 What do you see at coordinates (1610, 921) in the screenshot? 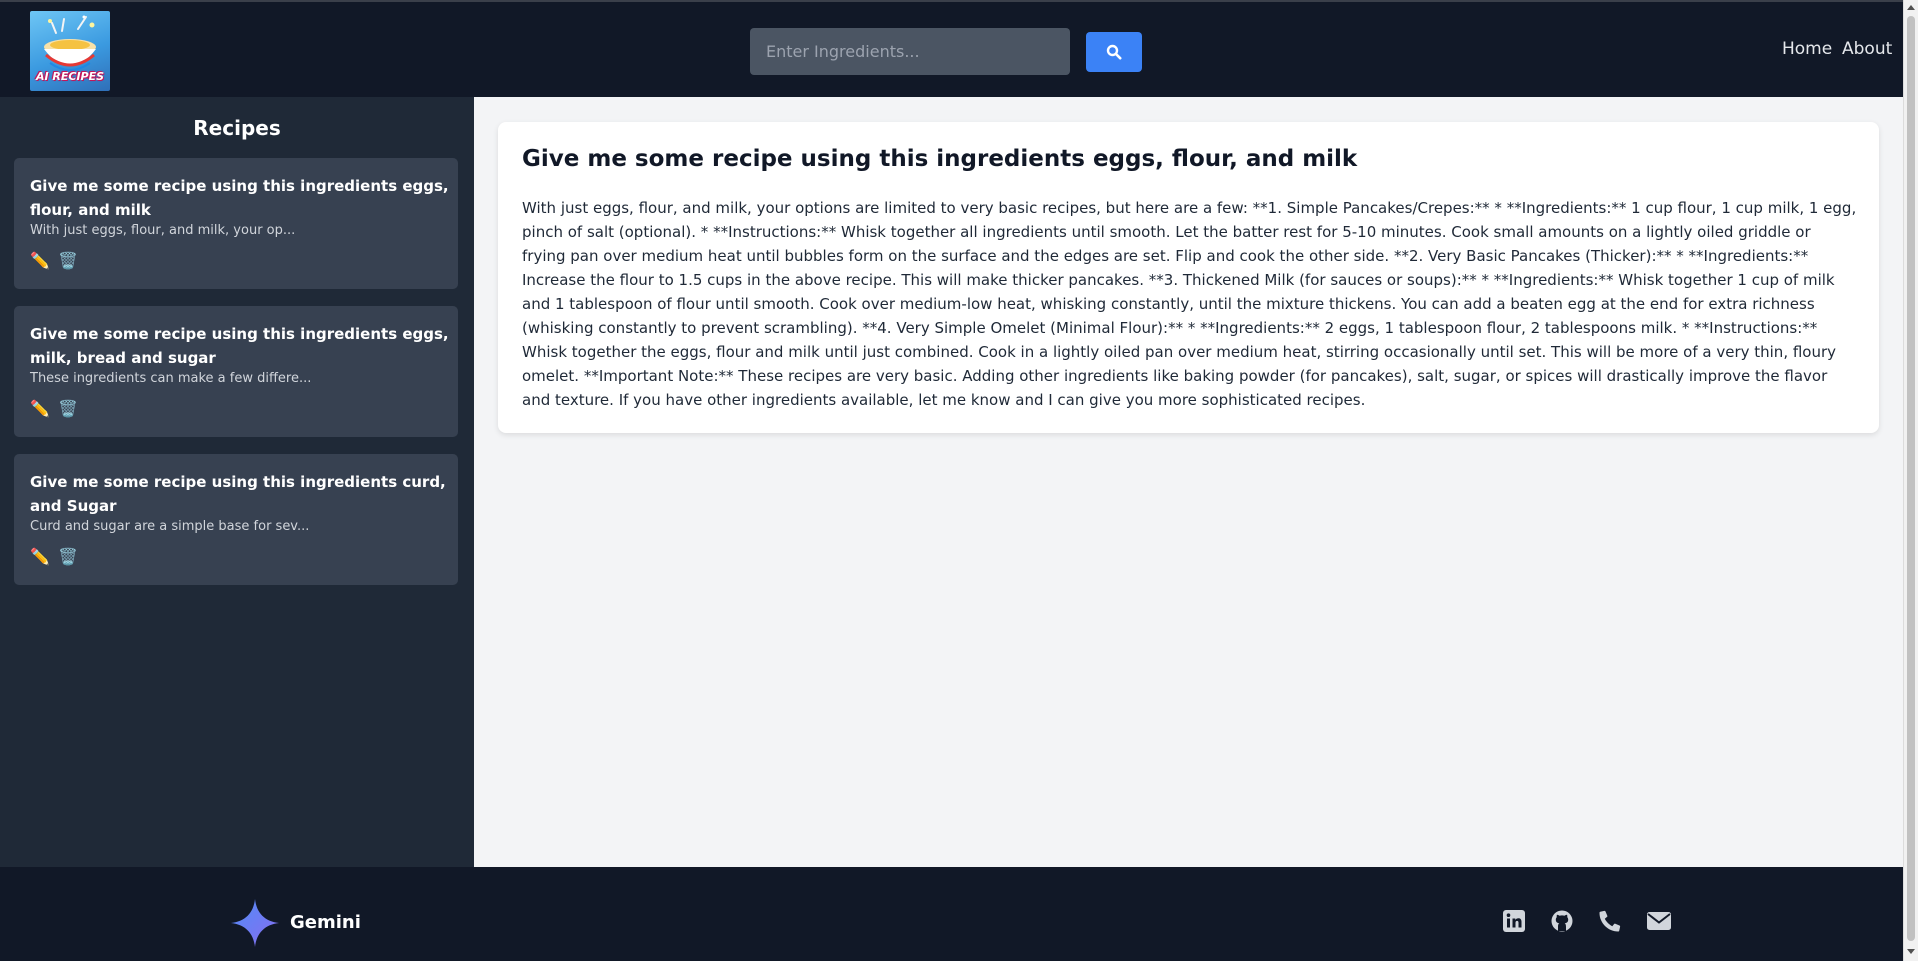
I see `phone-icon` at bounding box center [1610, 921].